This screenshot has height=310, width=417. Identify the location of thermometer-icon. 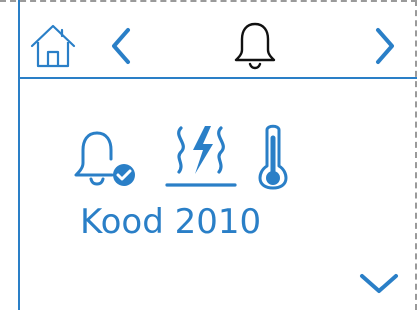
(273, 156).